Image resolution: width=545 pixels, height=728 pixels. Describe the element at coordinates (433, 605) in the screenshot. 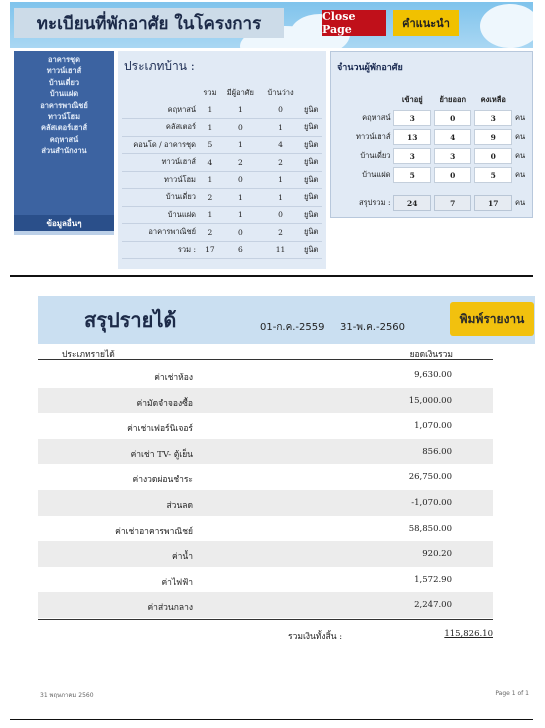

I see `income-value: 2,247.00` at that location.